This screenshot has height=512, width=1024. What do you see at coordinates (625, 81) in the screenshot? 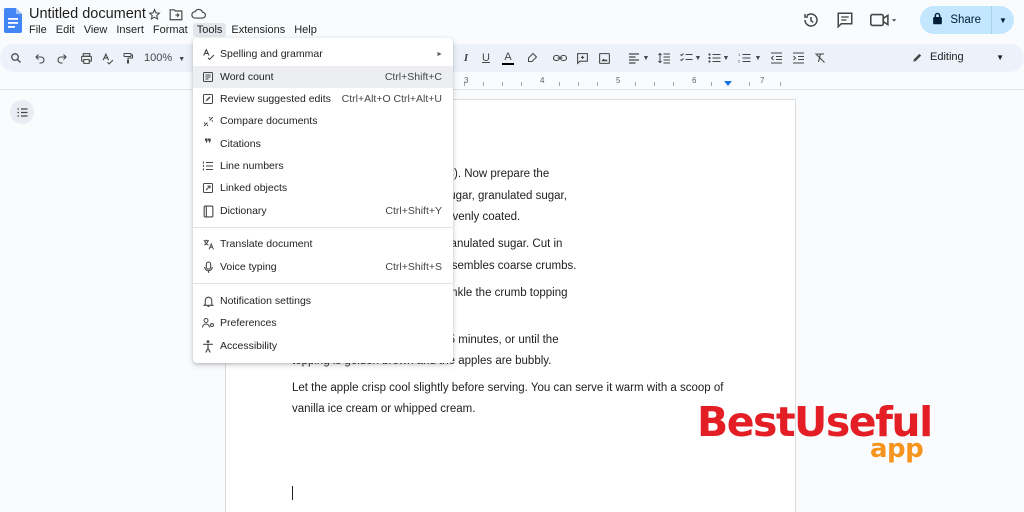
I see `horizontal-ruler: 3 4 5 6 7` at bounding box center [625, 81].